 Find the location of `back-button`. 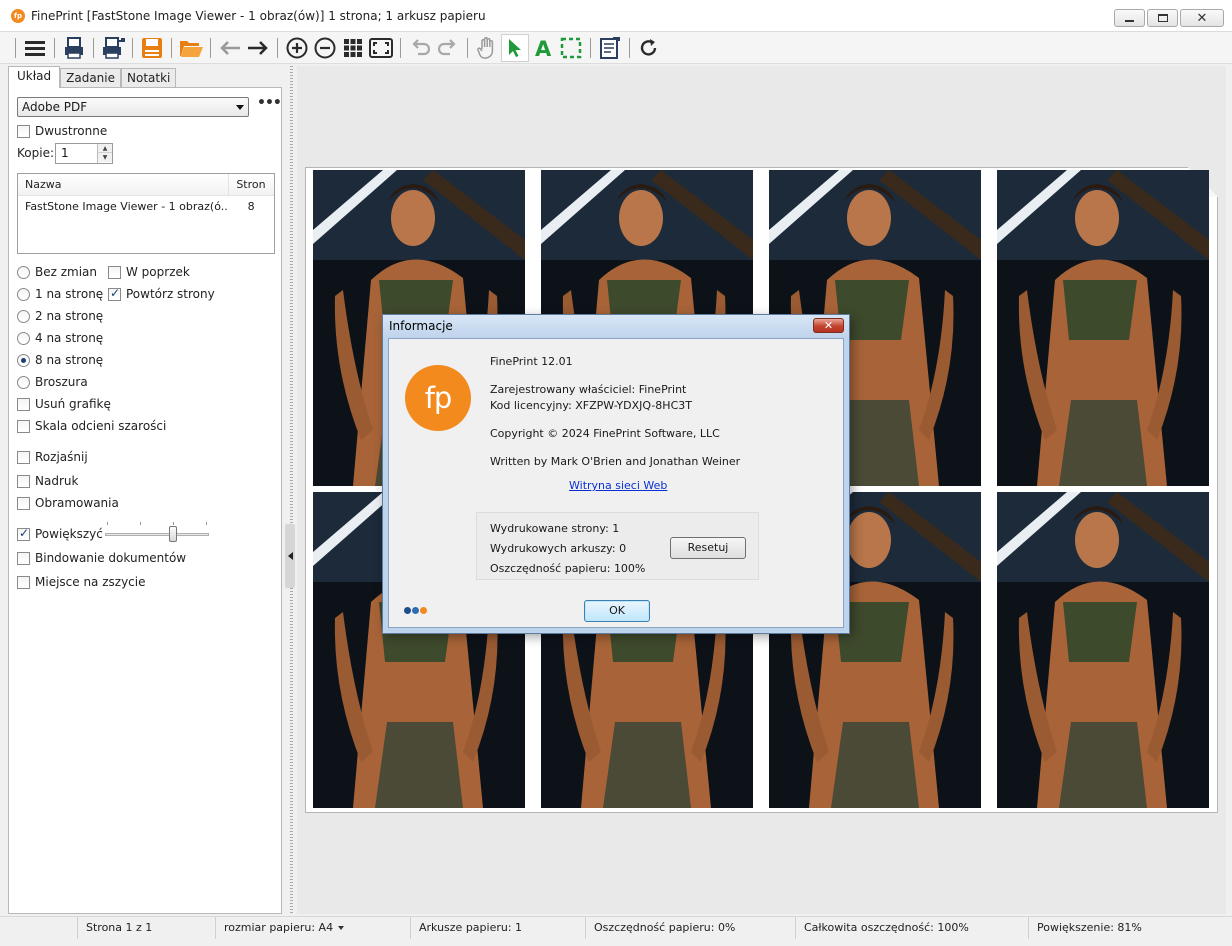

back-button is located at coordinates (230, 48).